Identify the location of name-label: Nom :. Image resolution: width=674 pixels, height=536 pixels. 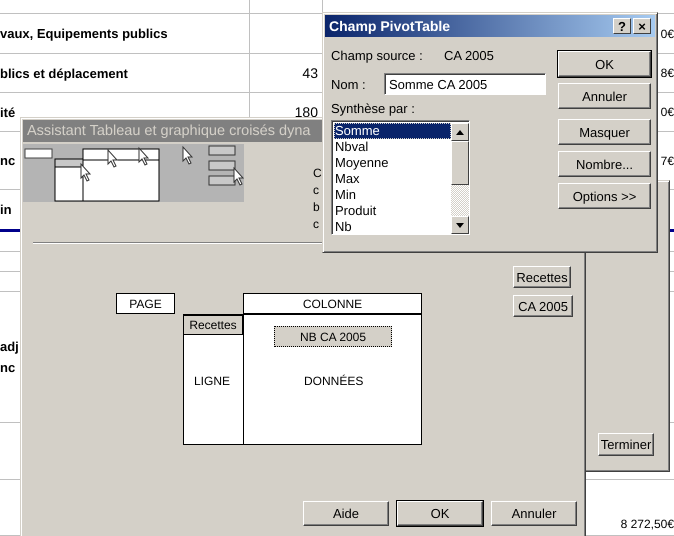
(349, 84).